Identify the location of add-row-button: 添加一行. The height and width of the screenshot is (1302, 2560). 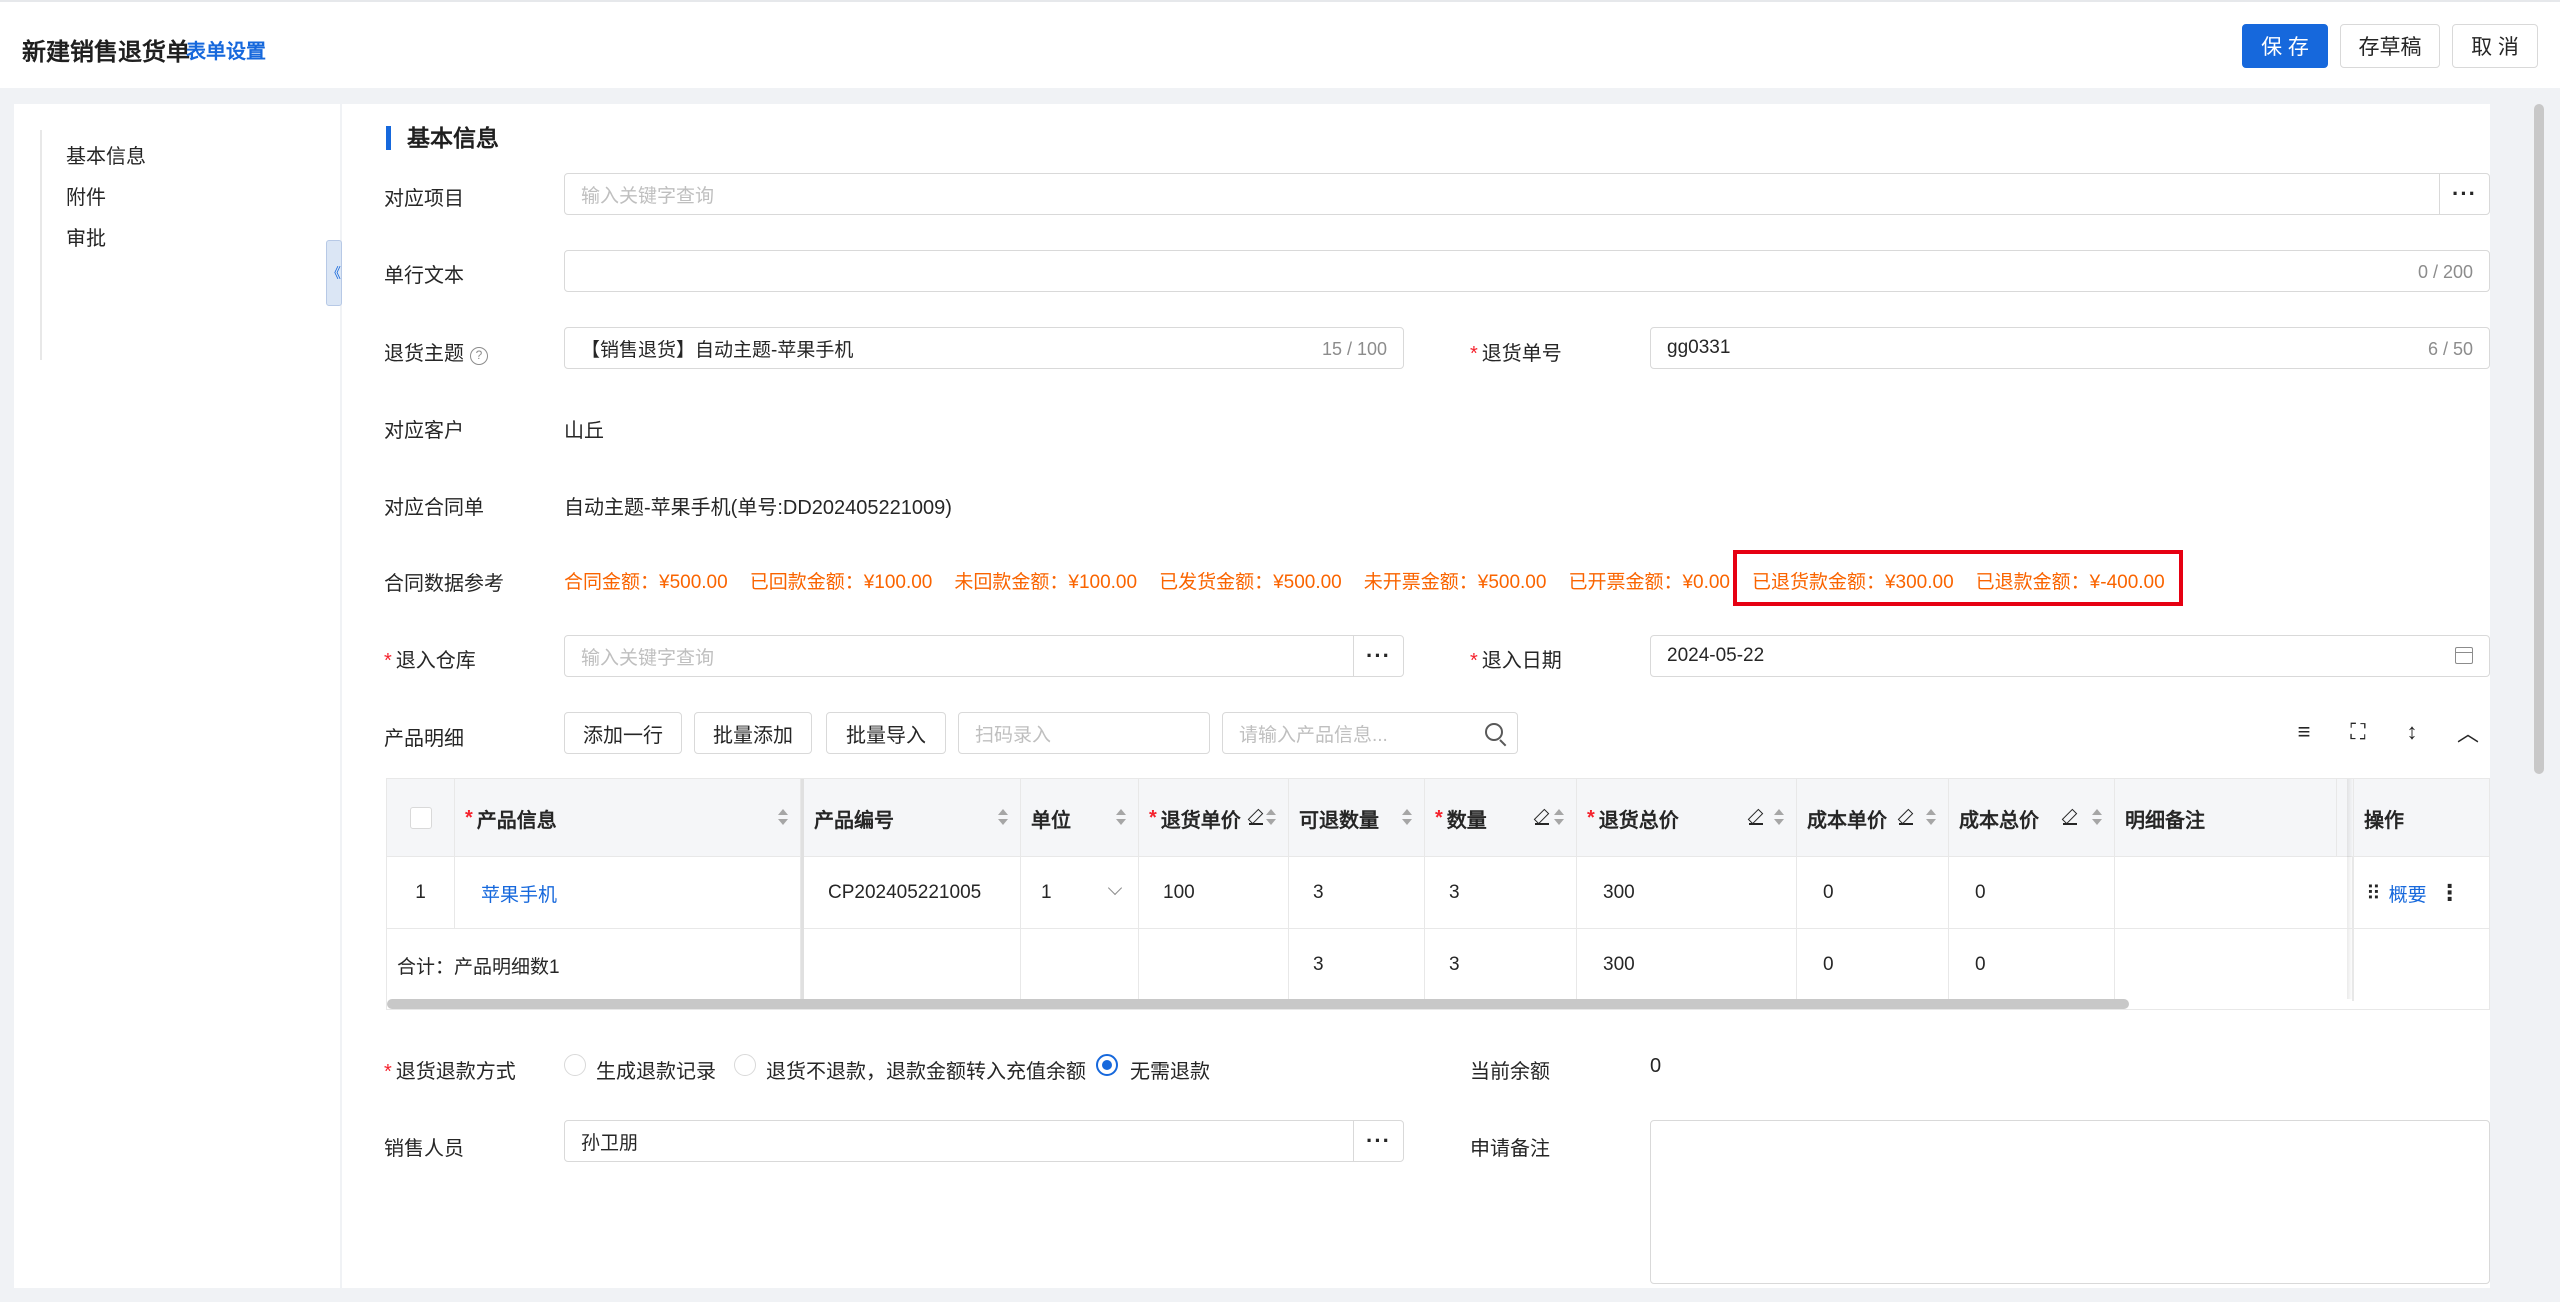
(623, 733).